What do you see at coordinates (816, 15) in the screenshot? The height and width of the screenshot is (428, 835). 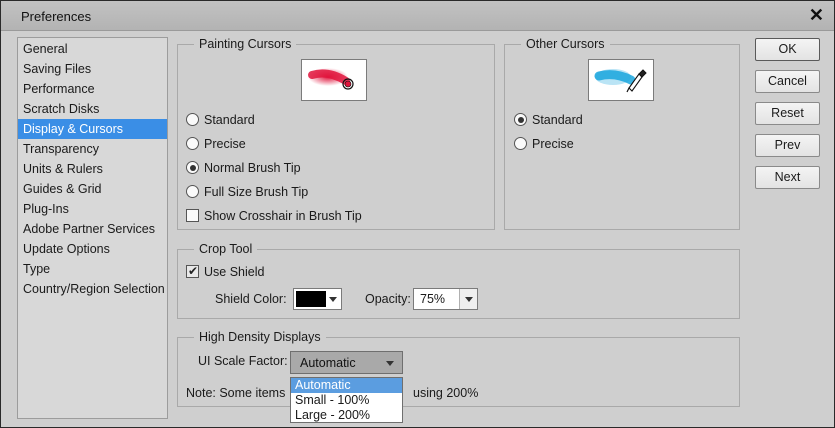 I see `close-icon: ✕` at bounding box center [816, 15].